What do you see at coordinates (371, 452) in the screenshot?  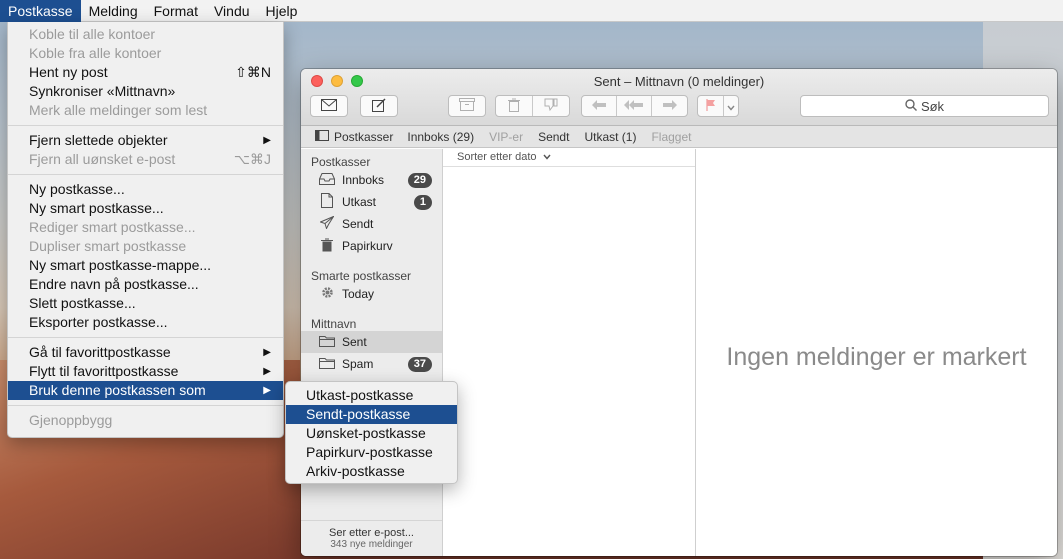 I see `submenu-item-trash-mailbox: Papirkurv-postkasse` at bounding box center [371, 452].